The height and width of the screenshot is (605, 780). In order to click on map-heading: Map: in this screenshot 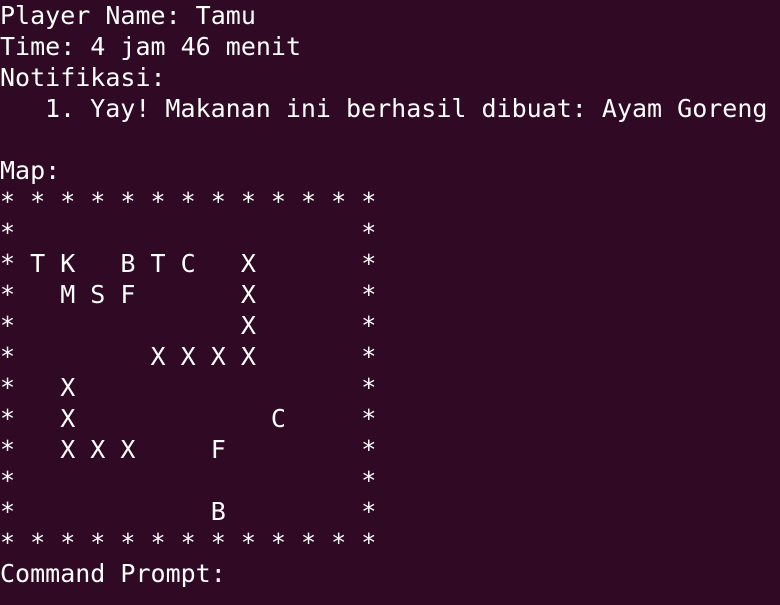, I will do `click(30, 170)`.